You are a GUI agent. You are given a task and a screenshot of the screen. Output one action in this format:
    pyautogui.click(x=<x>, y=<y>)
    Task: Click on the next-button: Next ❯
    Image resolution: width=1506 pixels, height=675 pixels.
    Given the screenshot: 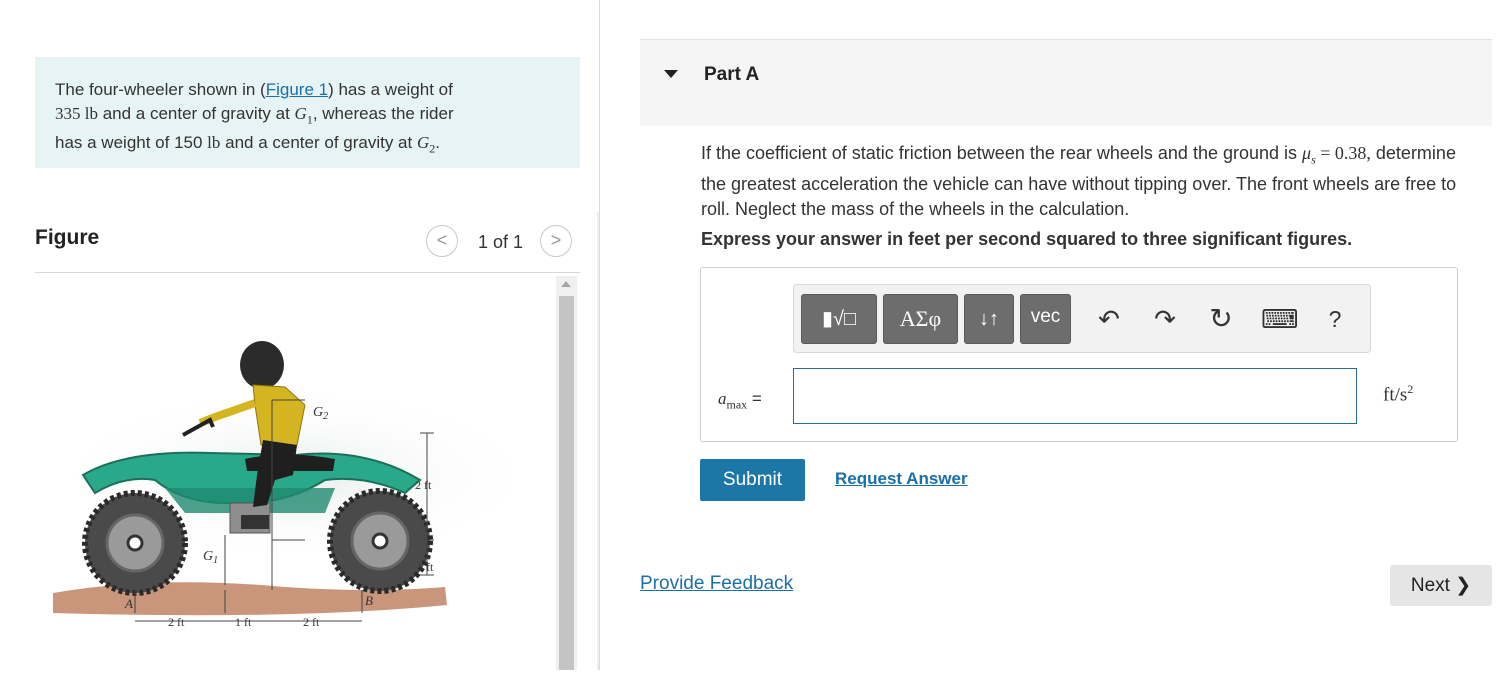 What is the action you would take?
    pyautogui.click(x=1441, y=585)
    